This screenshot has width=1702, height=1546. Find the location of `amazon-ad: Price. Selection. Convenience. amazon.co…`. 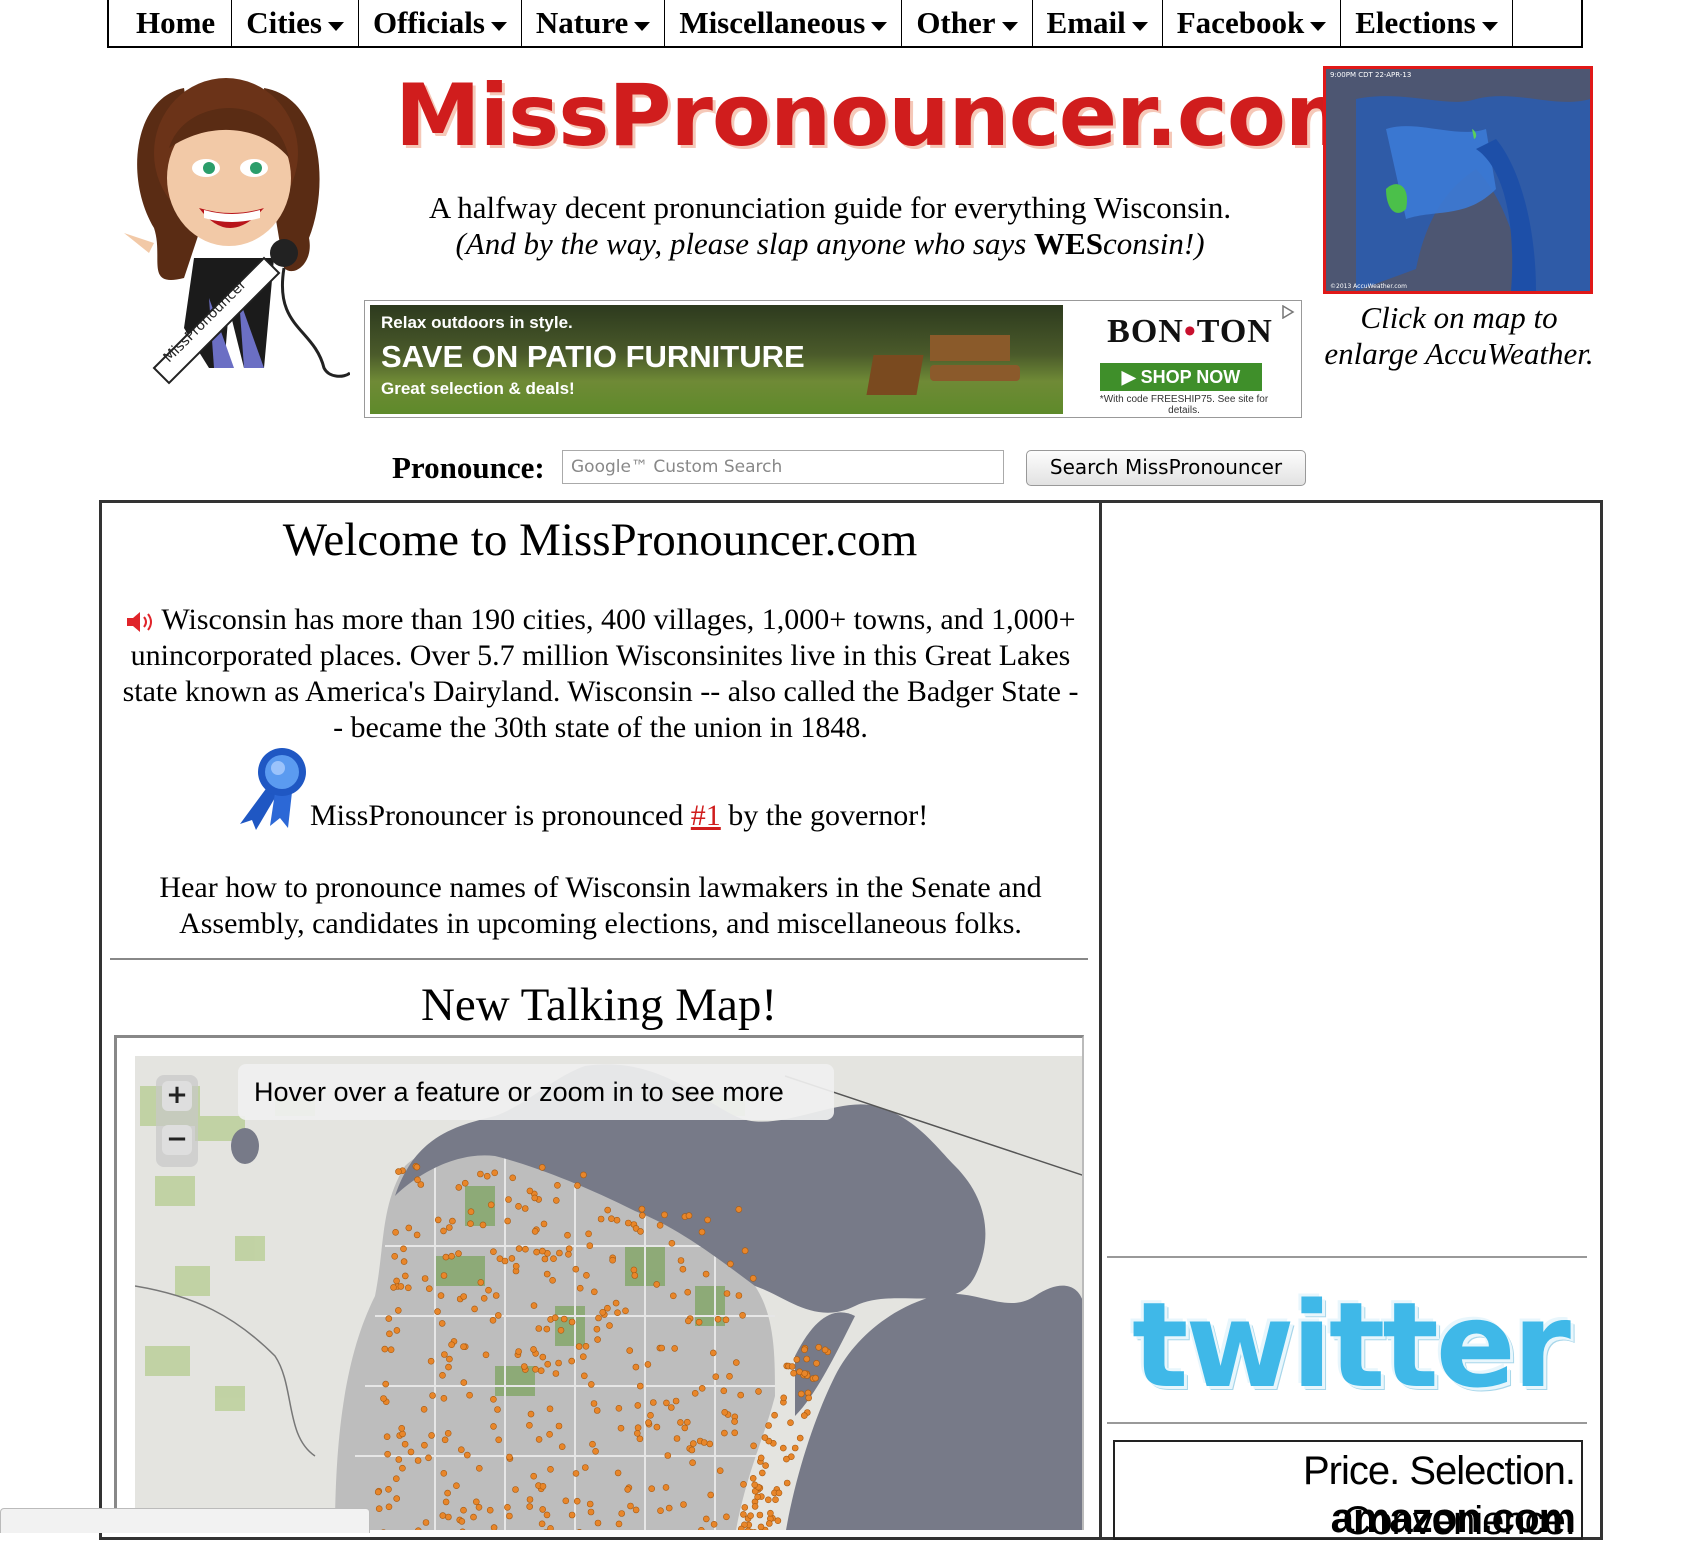

amazon-ad: Price. Selection. Convenience. amazon.co… is located at coordinates (1348, 1491).